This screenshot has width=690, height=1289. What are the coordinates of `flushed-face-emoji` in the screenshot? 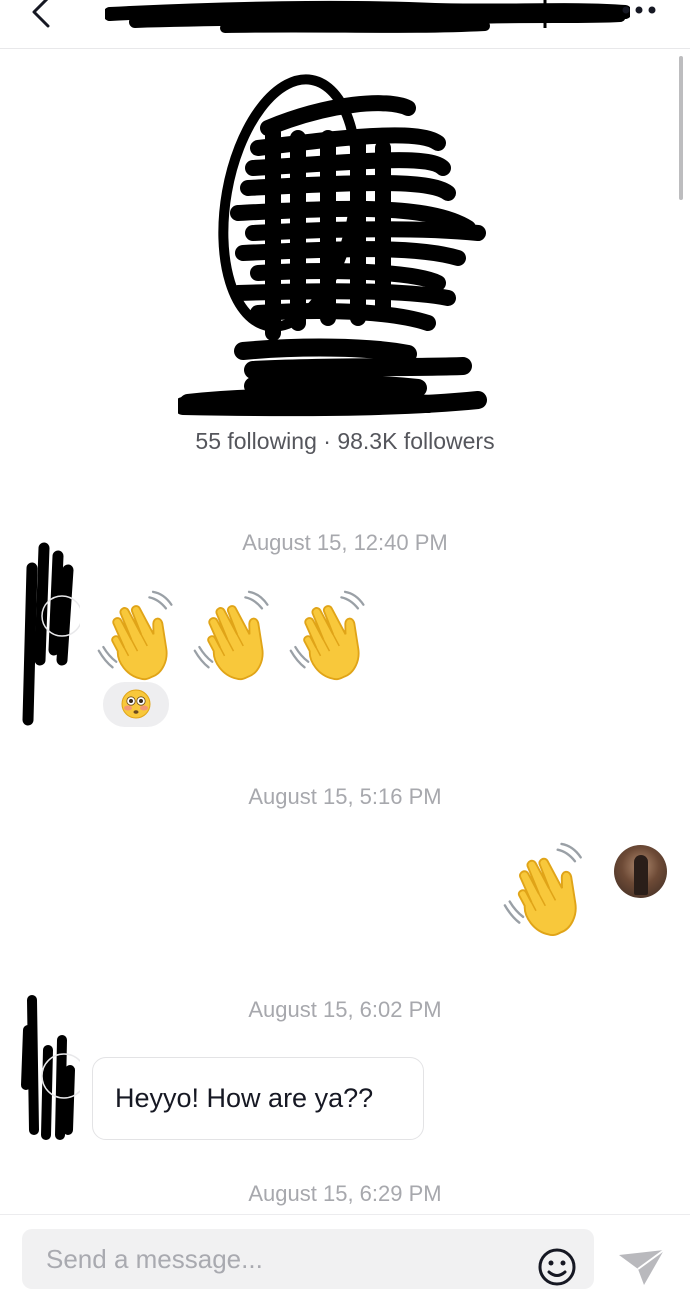 It's located at (136, 704).